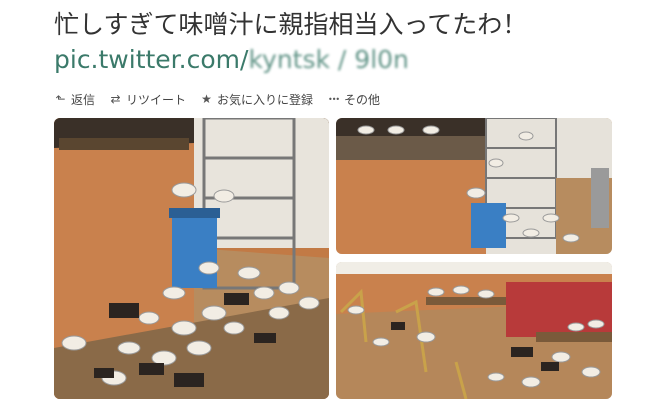  I want to click on reply-button: ⬑ 返信, so click(74, 99).